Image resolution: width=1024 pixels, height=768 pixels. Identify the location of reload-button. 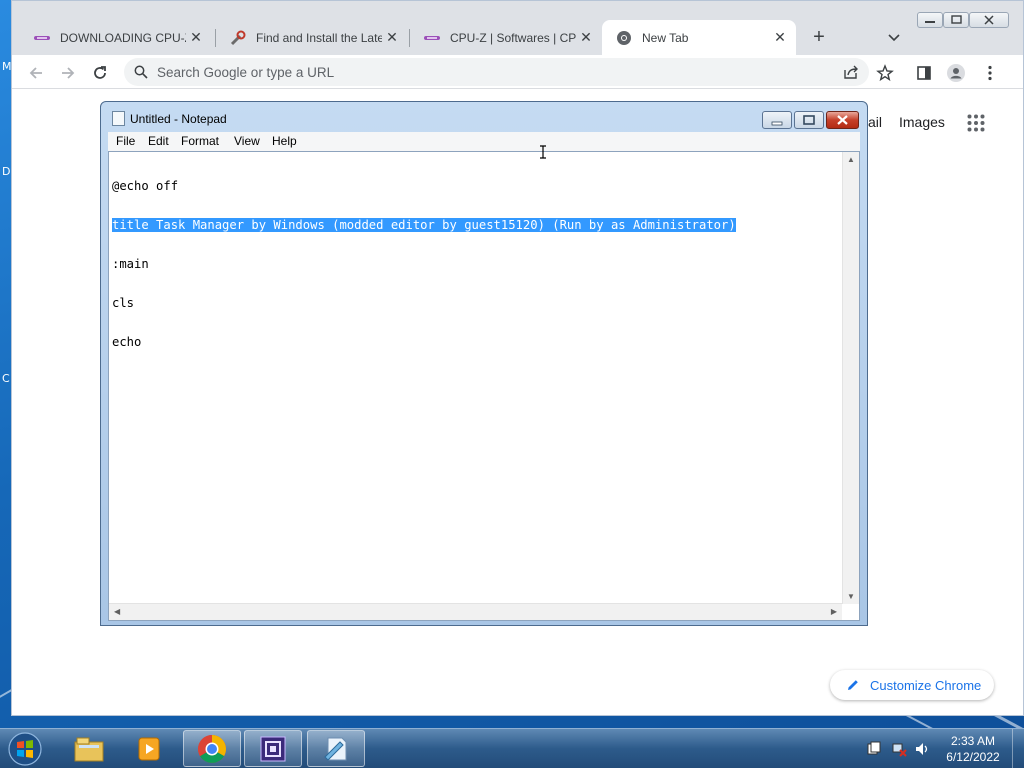
(100, 73).